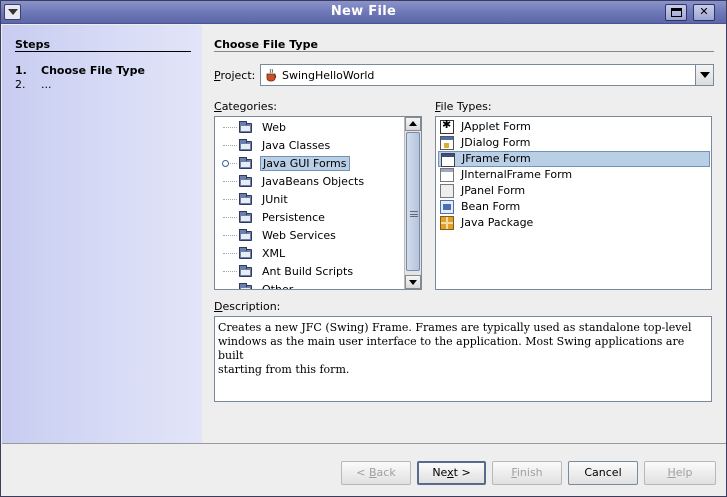  I want to click on window-title: New File, so click(363, 11).